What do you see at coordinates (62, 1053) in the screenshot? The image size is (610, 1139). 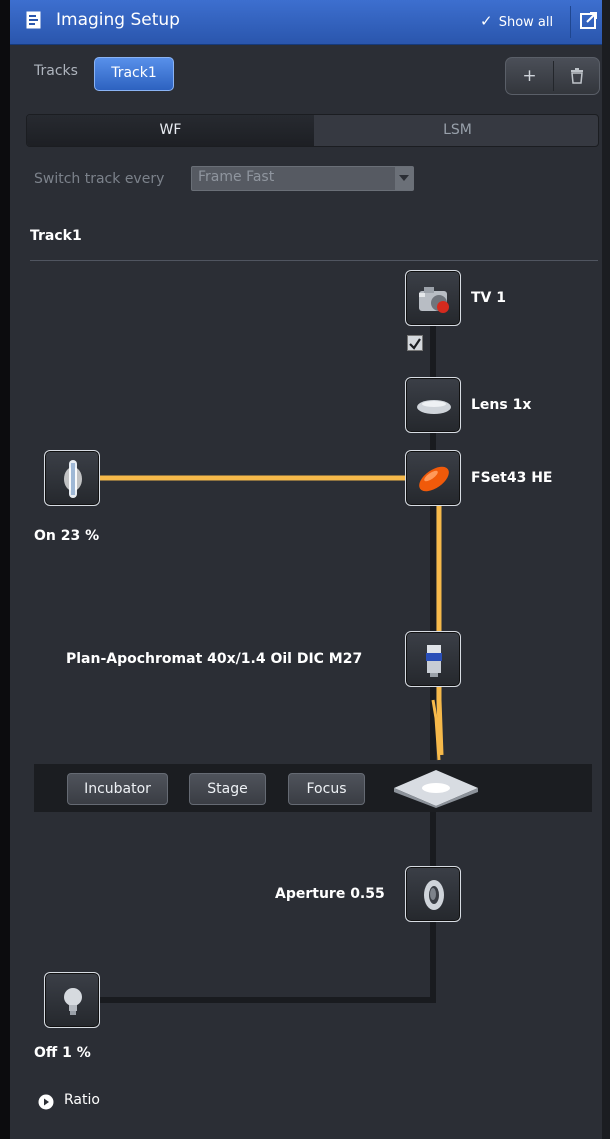 I see `trans-lamp-label: Off 1 %` at bounding box center [62, 1053].